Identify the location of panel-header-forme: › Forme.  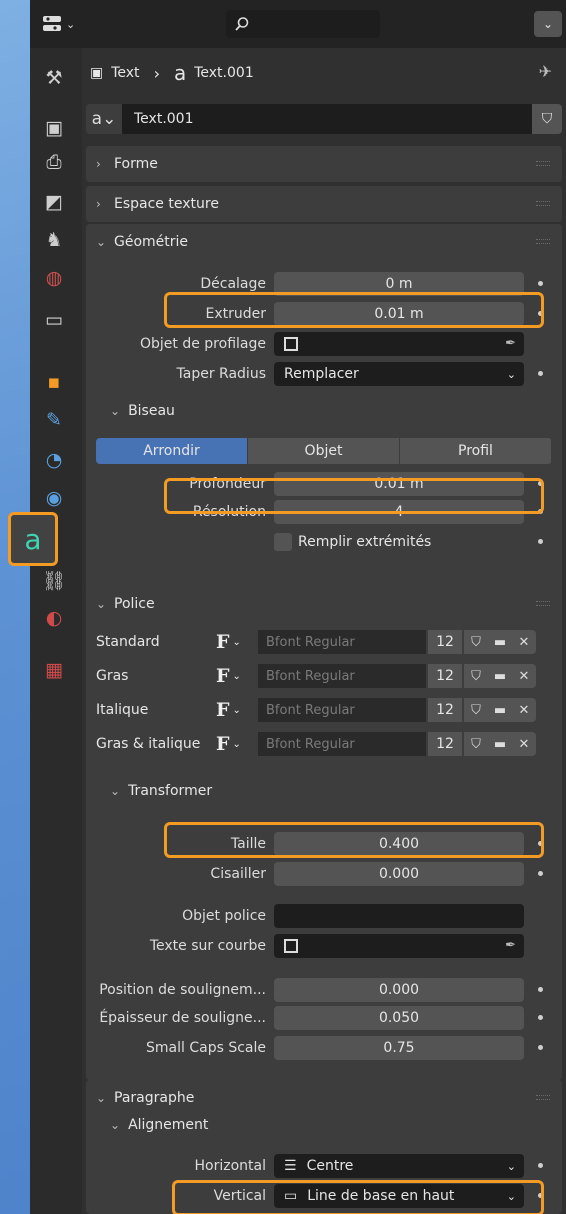
(324, 164).